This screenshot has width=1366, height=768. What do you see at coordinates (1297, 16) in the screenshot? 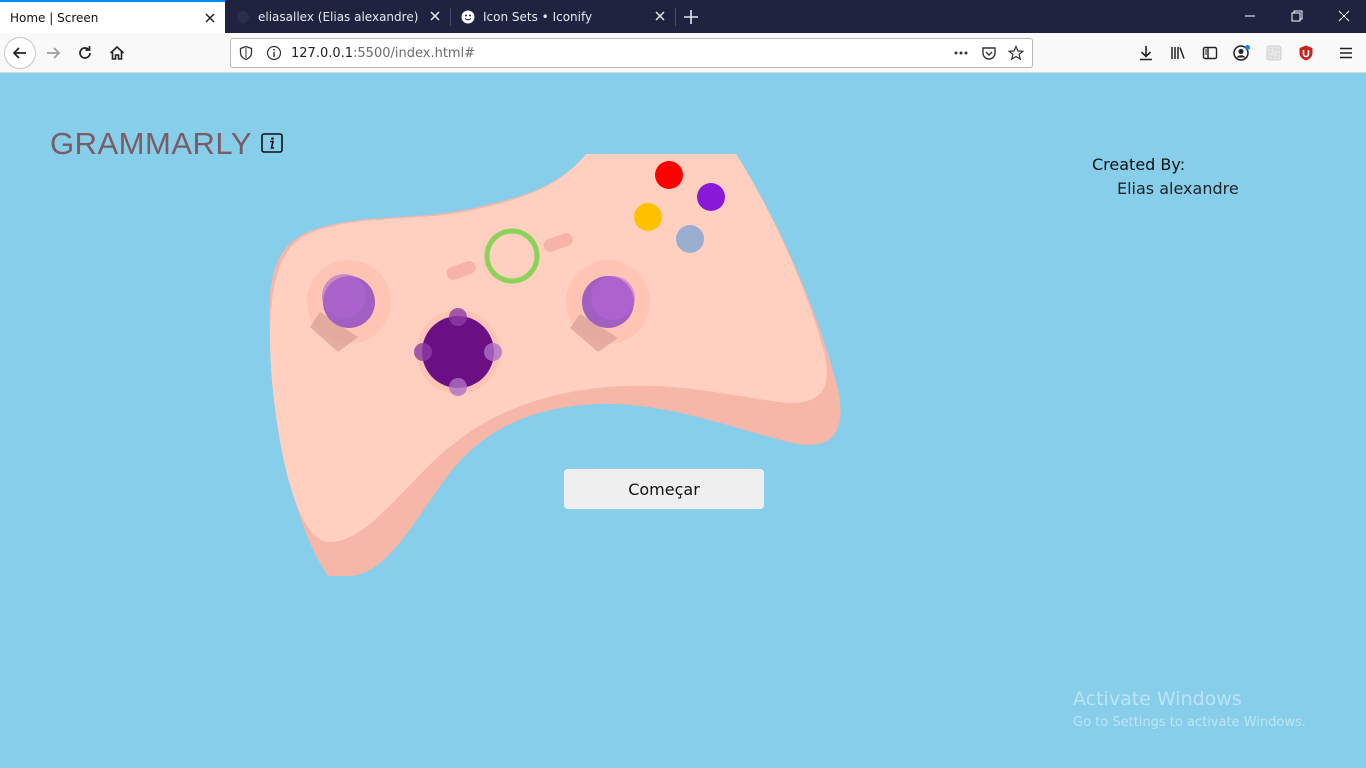
I see `restore-icon` at bounding box center [1297, 16].